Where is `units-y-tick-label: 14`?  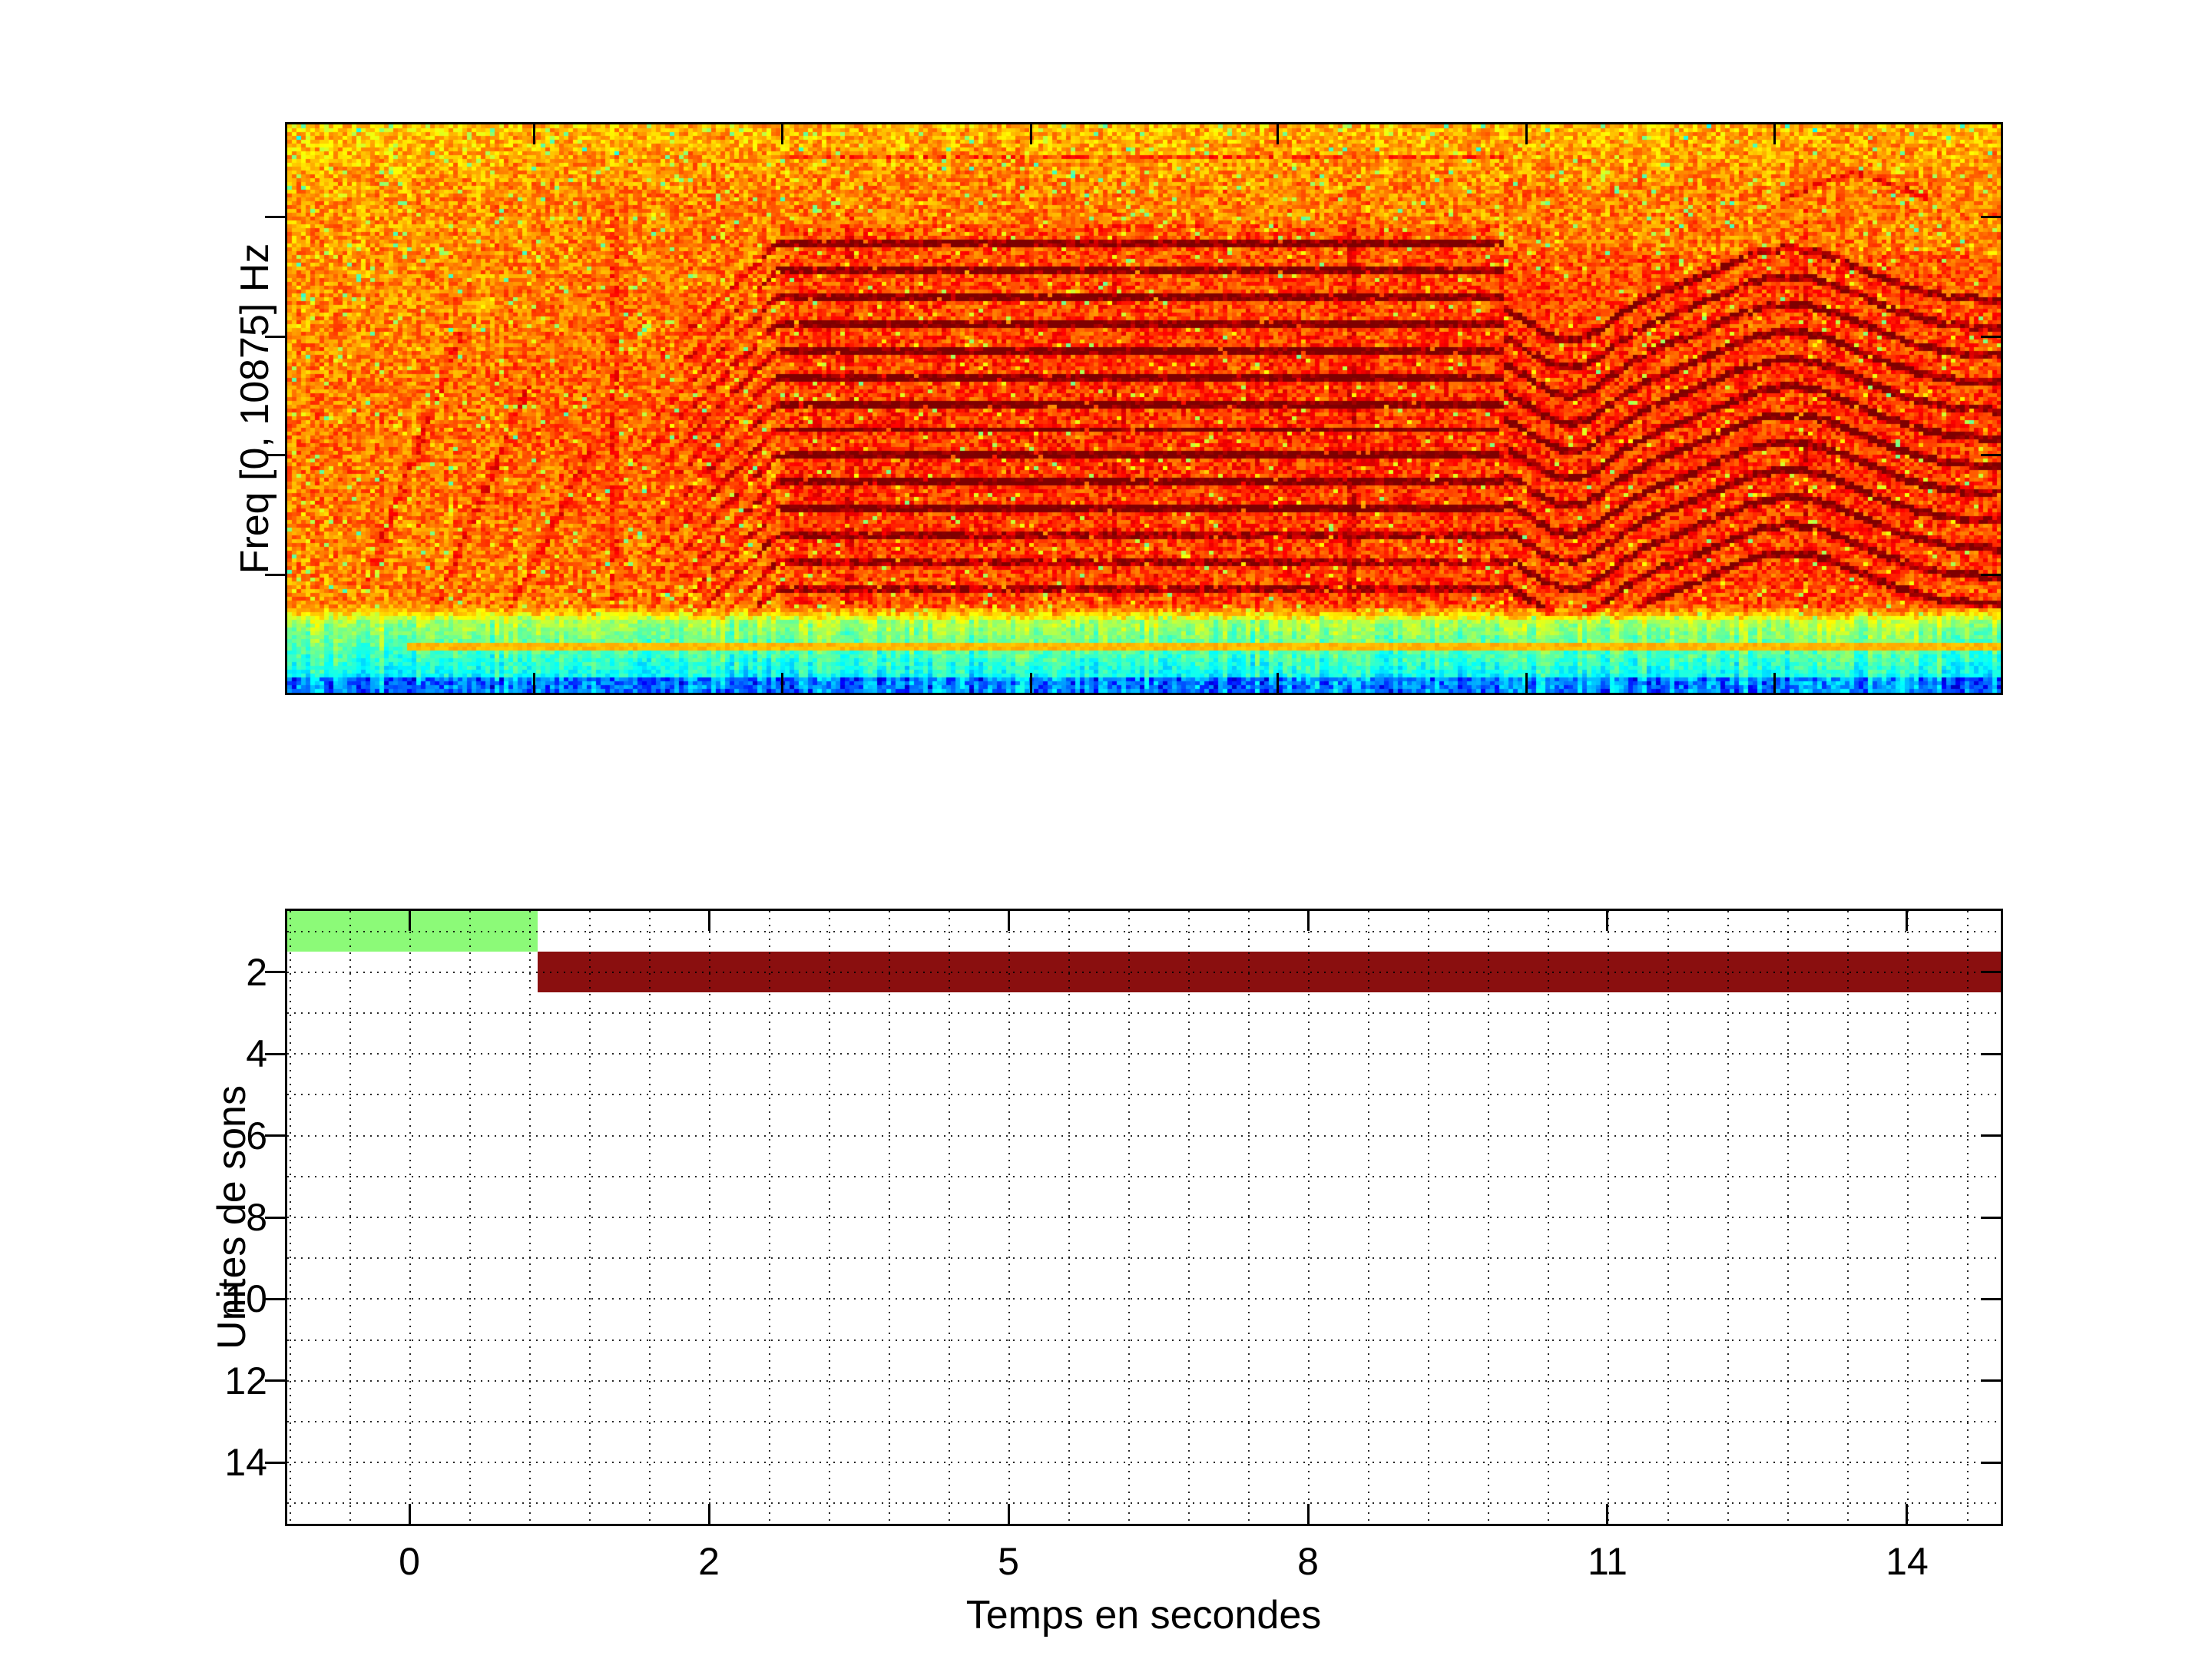 units-y-tick-label: 14 is located at coordinates (246, 1463).